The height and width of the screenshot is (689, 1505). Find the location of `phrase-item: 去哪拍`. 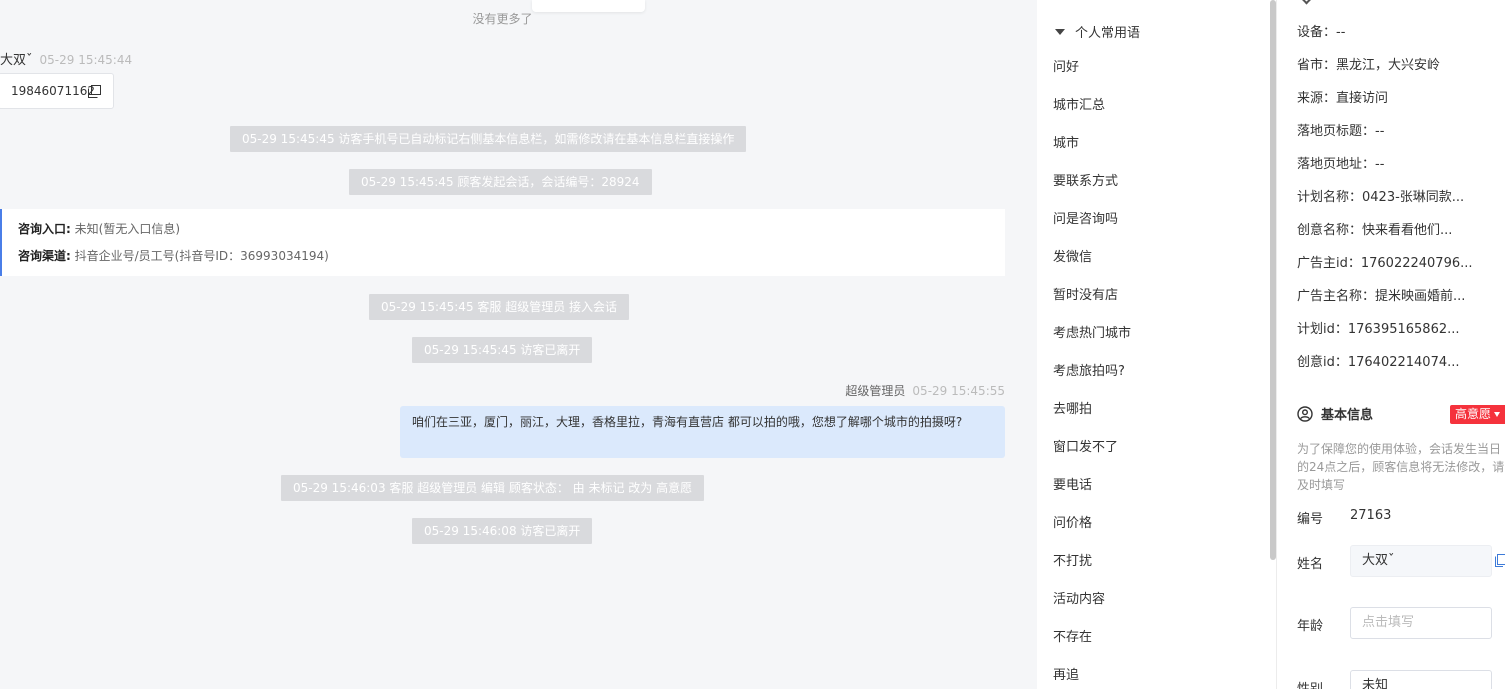

phrase-item: 去哪拍 is located at coordinates (1092, 410).